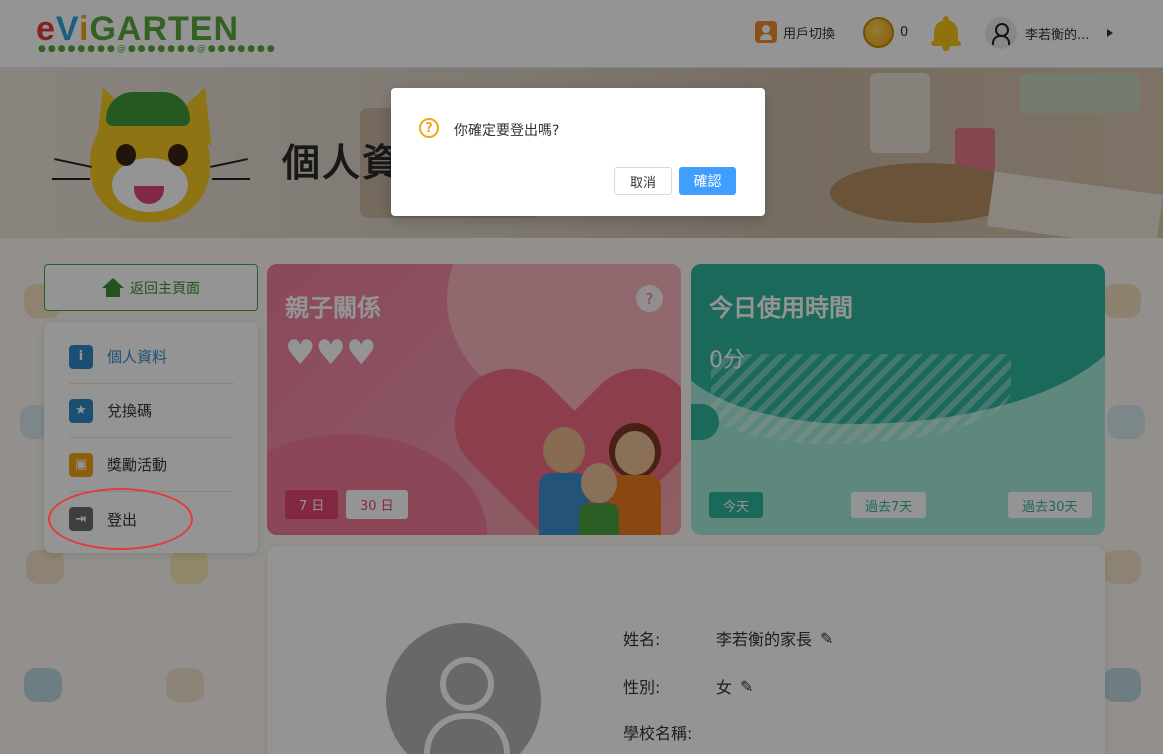  I want to click on logout-highlight-circle, so click(120, 519).